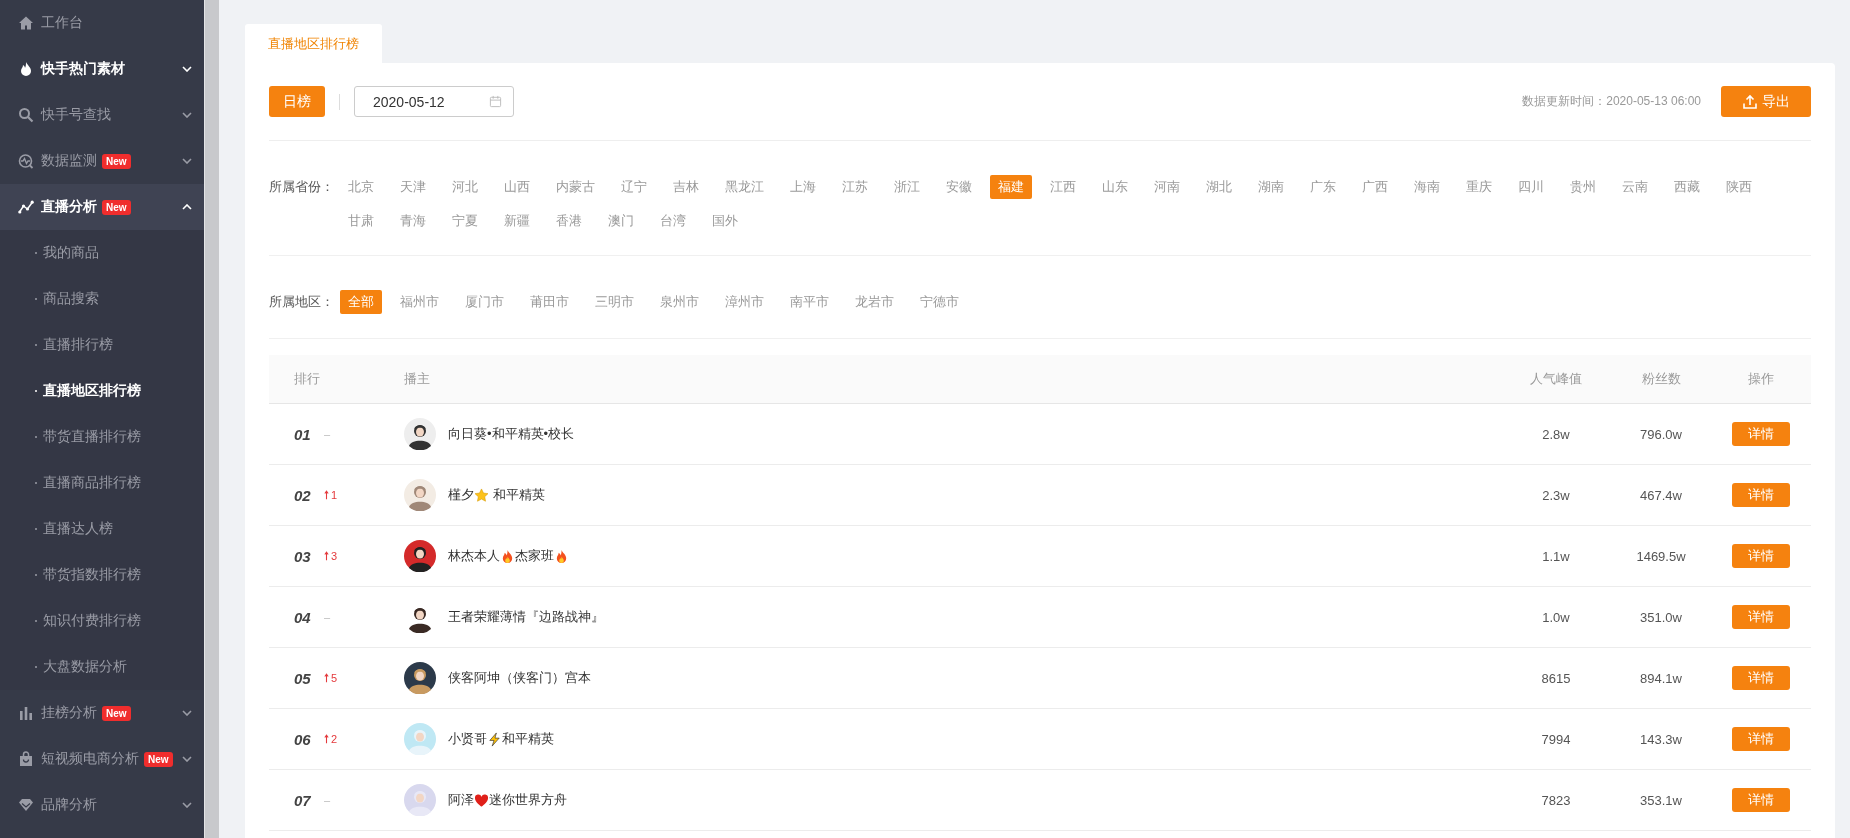 The height and width of the screenshot is (838, 1850). I want to click on filter-option: 黑龙江, so click(744, 187).